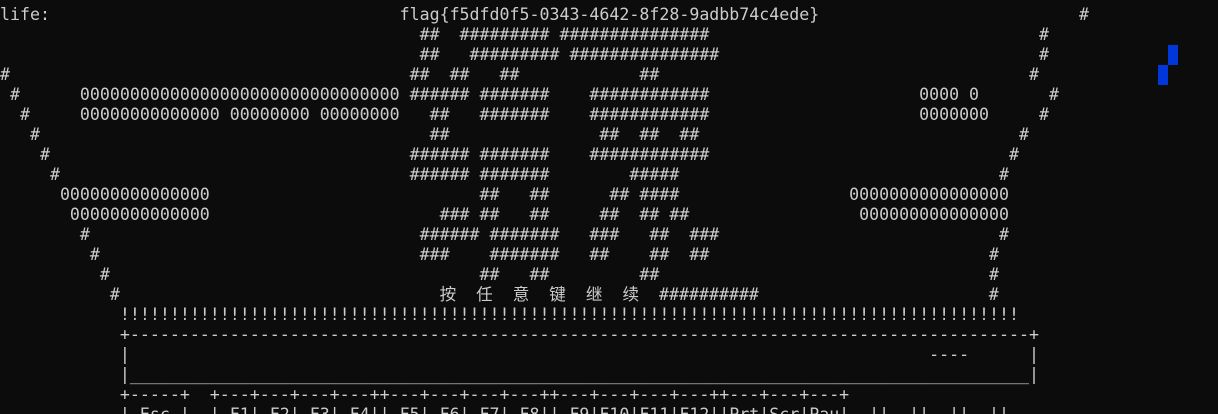  What do you see at coordinates (510, 154) in the screenshot?
I see `console-line-8: # ###### ####### ############ #` at bounding box center [510, 154].